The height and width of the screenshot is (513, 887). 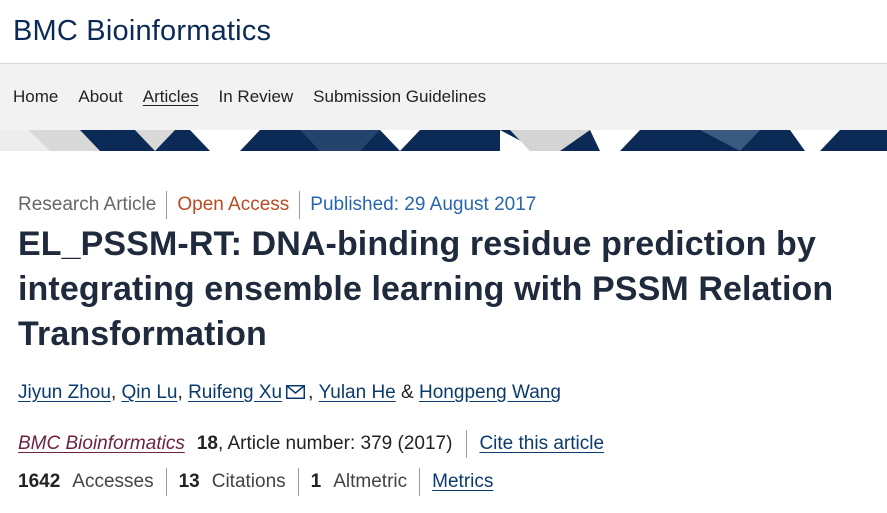 What do you see at coordinates (113, 481) in the screenshot?
I see `accesses-label: Accesses` at bounding box center [113, 481].